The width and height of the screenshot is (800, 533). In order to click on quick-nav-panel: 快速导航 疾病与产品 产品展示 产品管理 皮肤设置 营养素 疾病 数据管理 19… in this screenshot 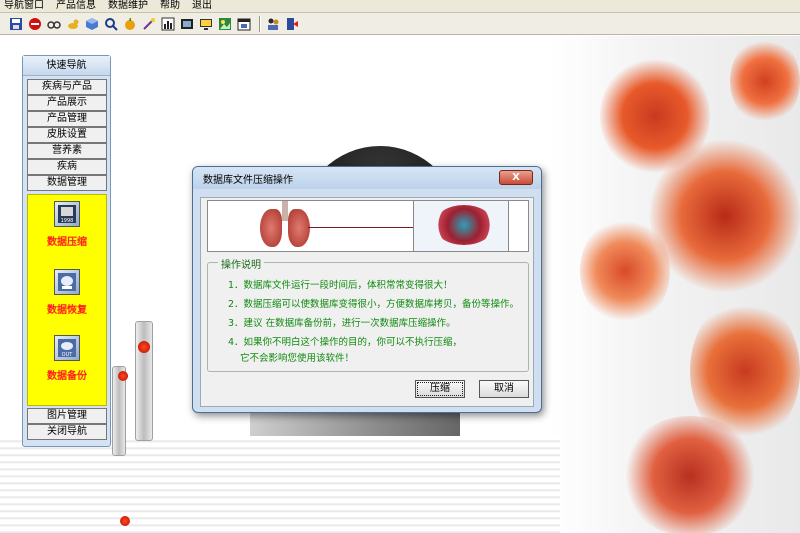, I will do `click(66, 251)`.